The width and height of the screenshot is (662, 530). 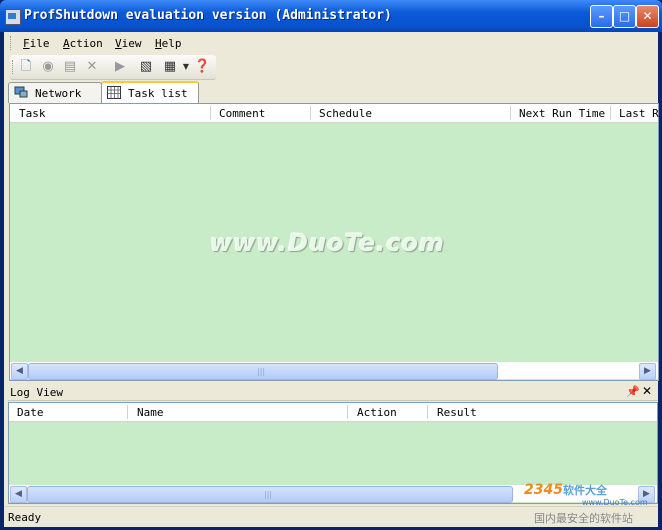 What do you see at coordinates (30, 412) in the screenshot?
I see `column-date: Date` at bounding box center [30, 412].